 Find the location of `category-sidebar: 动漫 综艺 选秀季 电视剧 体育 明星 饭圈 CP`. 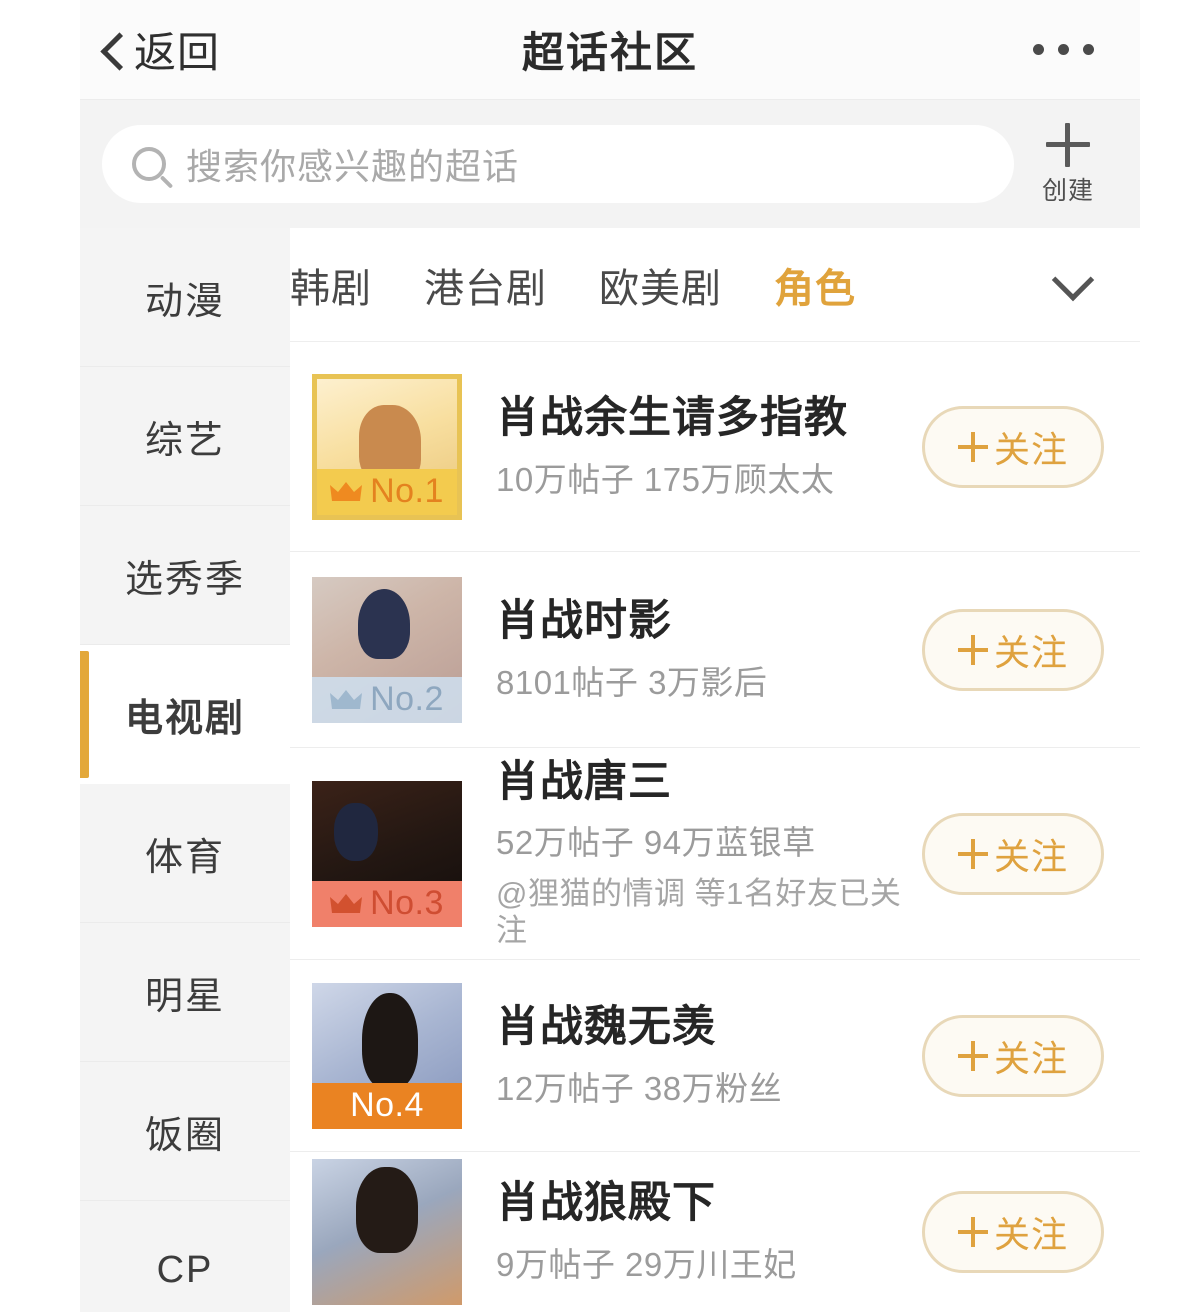

category-sidebar: 动漫 综艺 选秀季 电视剧 体育 明星 饭圈 CP is located at coordinates (185, 770).